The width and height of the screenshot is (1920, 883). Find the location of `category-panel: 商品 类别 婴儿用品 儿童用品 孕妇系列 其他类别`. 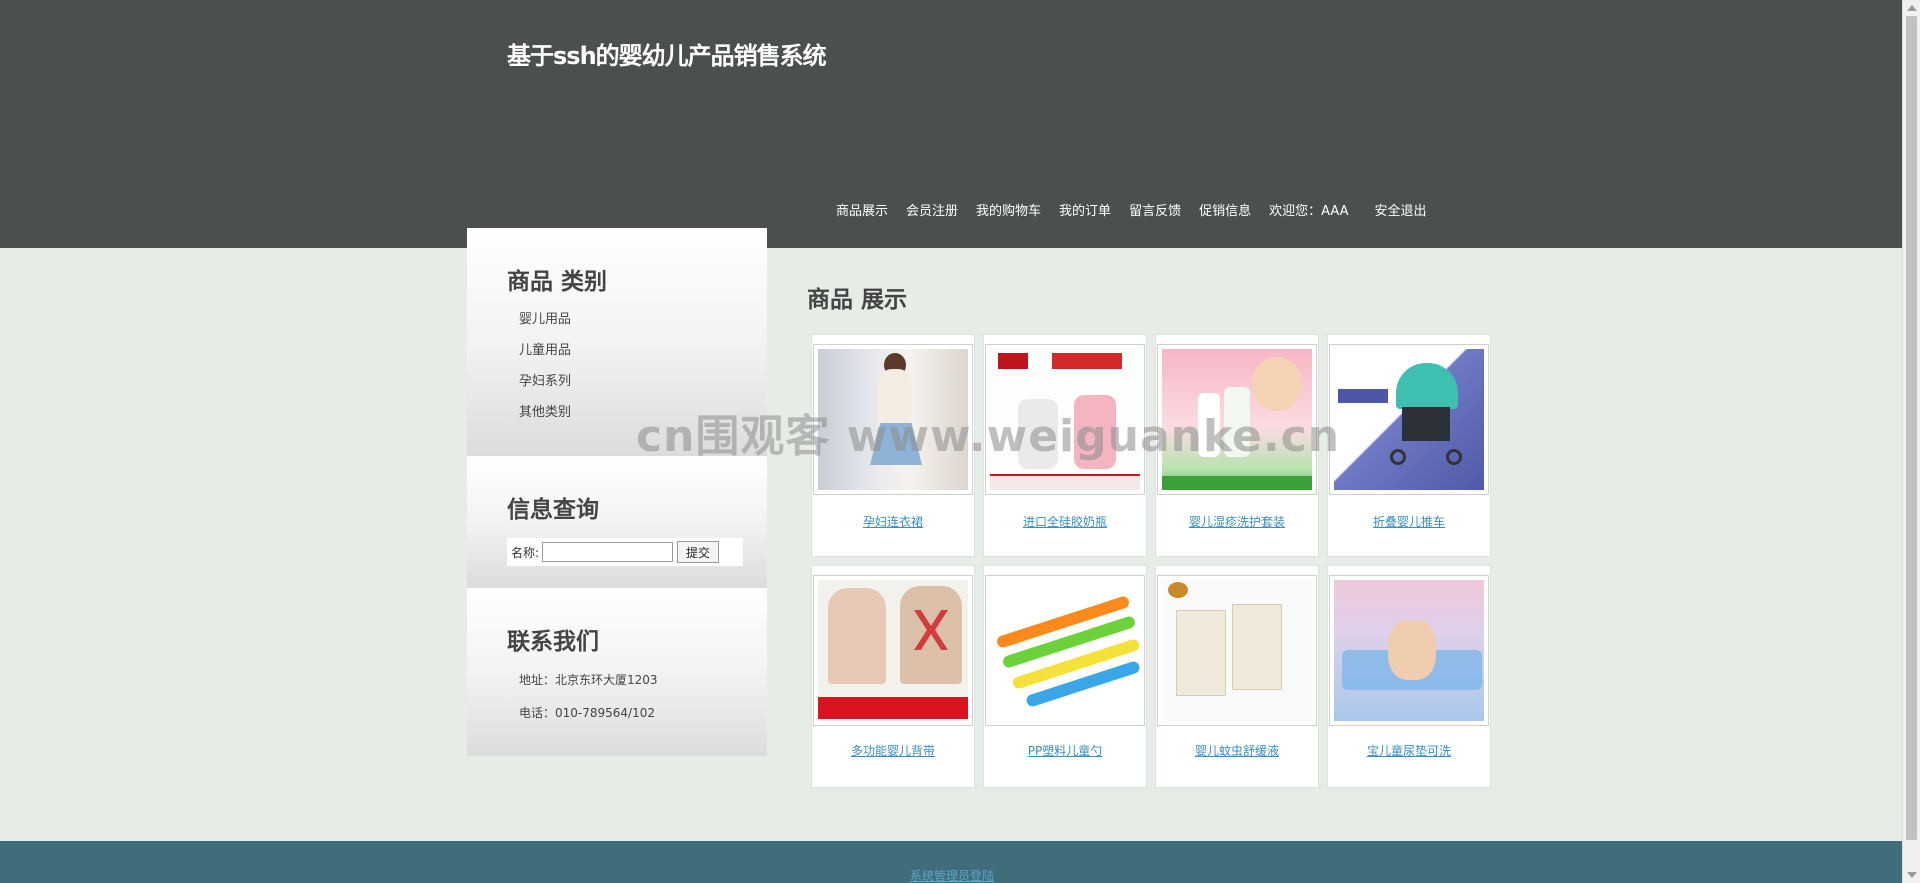

category-panel: 商品 类别 婴儿用品 儿童用品 孕妇系列 其他类别 is located at coordinates (617, 342).